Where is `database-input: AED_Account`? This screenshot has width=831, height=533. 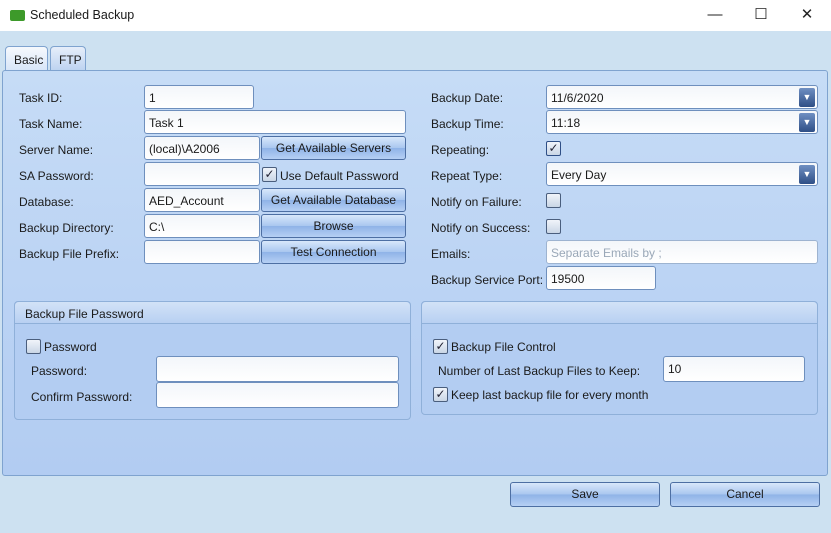
database-input: AED_Account is located at coordinates (202, 200).